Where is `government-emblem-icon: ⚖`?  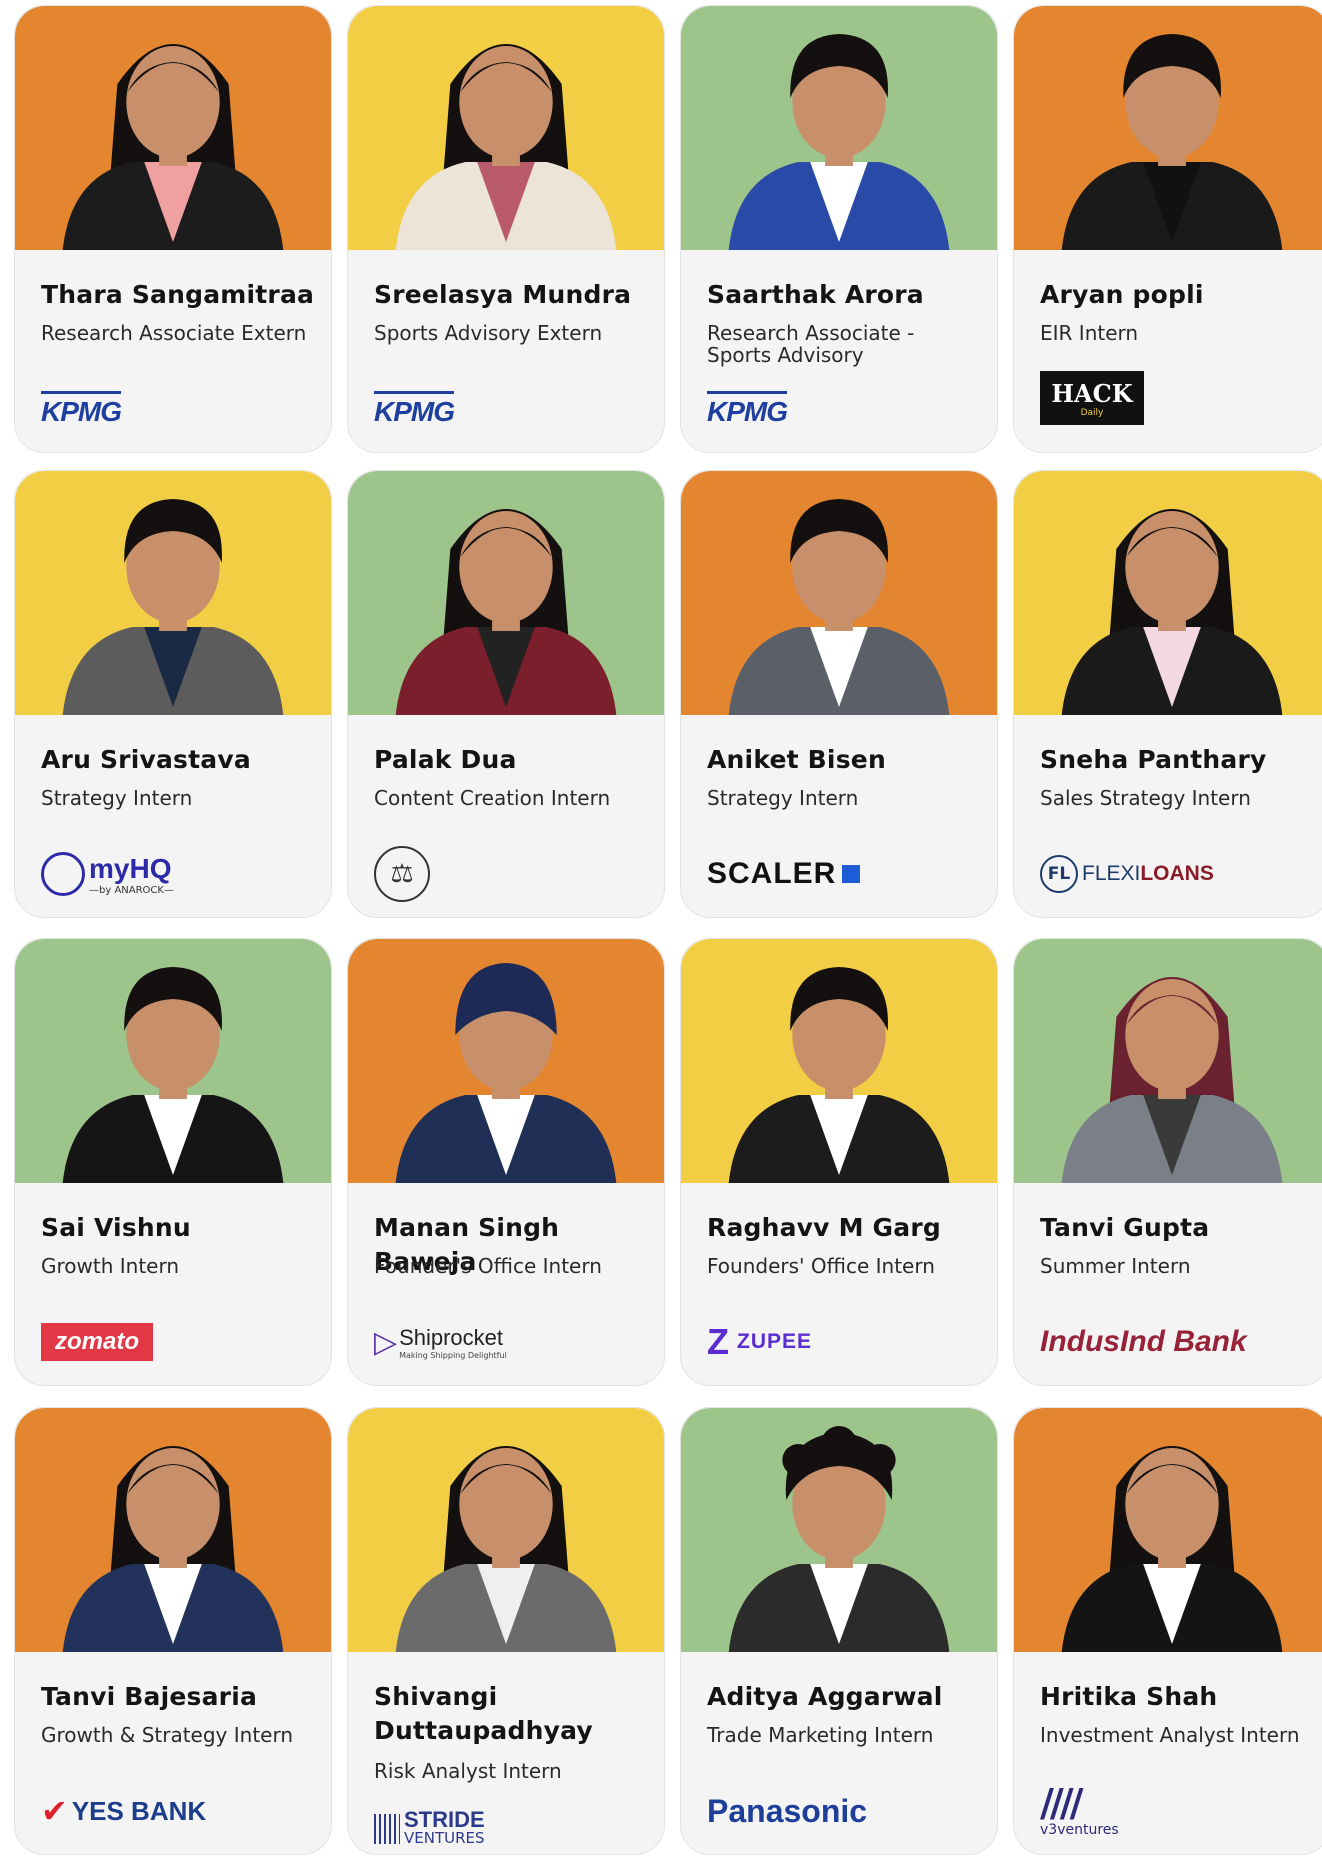
government-emblem-icon: ⚖ is located at coordinates (402, 874).